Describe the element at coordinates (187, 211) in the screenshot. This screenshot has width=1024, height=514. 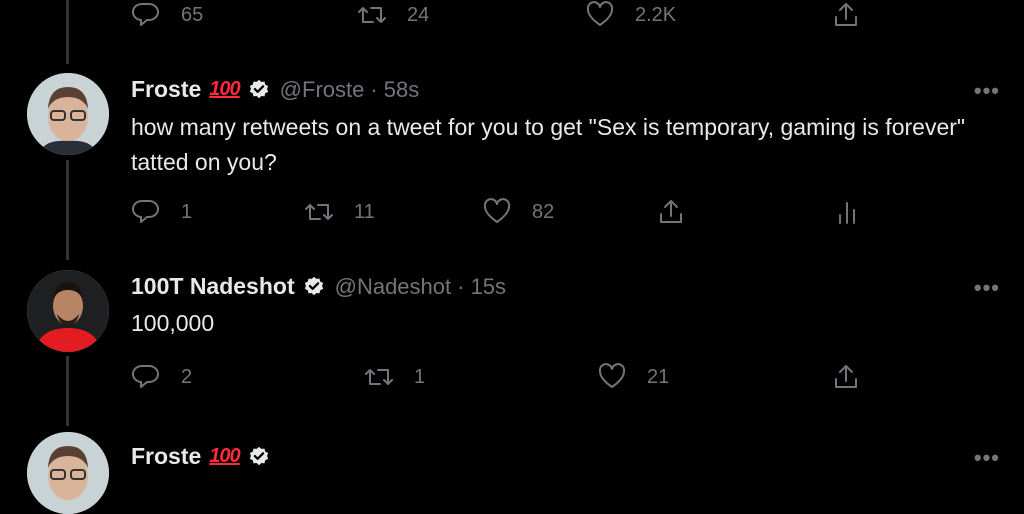
I see `reply-count: 1` at that location.